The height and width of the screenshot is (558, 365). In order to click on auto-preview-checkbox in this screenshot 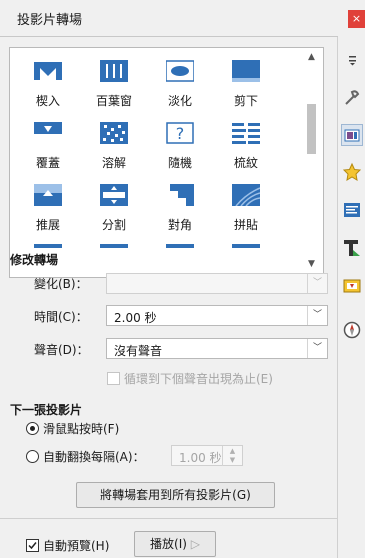, I will do `click(32, 545)`.